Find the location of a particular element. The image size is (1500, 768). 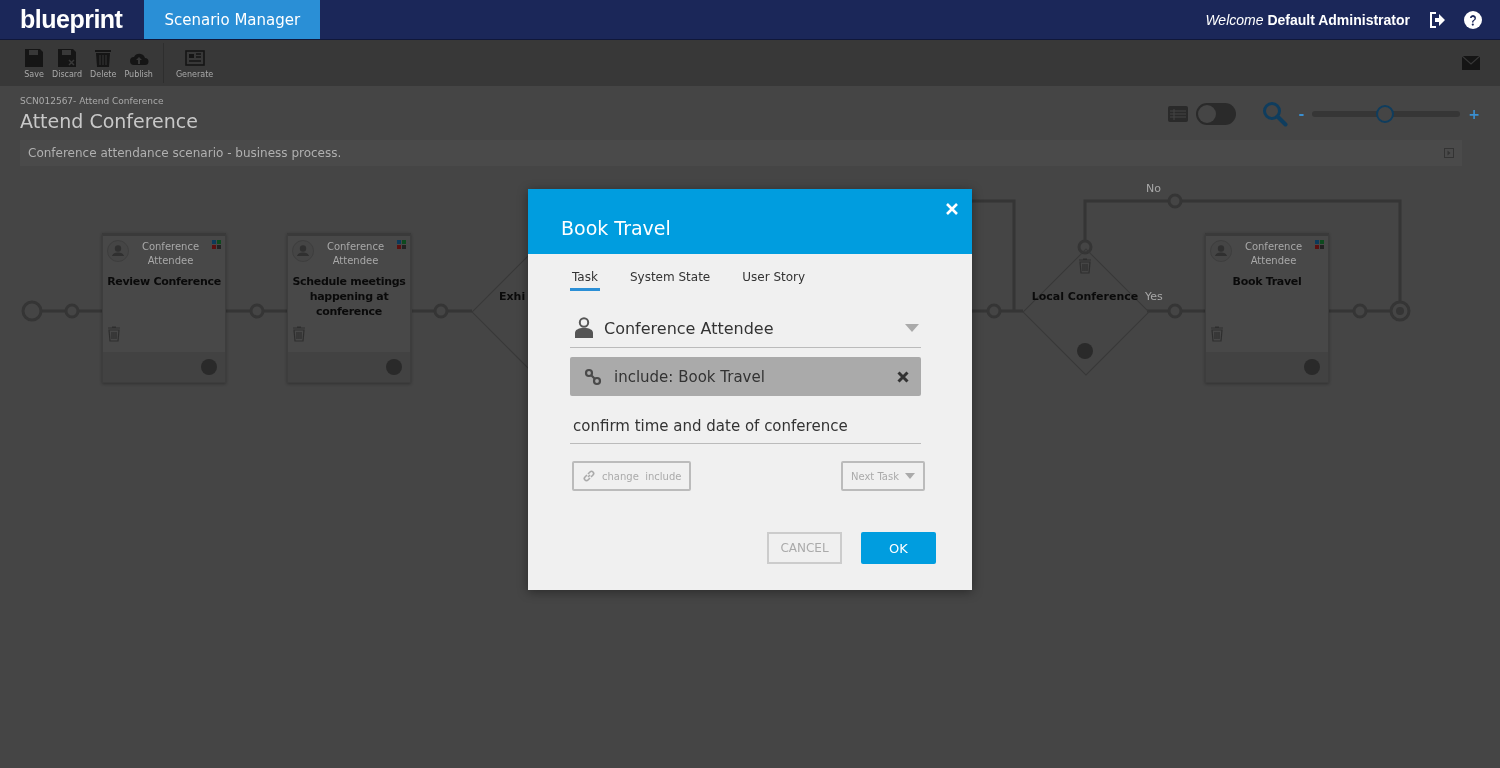

scenario-description: Conference attendance scenario - business process. is located at coordinates (185, 153).